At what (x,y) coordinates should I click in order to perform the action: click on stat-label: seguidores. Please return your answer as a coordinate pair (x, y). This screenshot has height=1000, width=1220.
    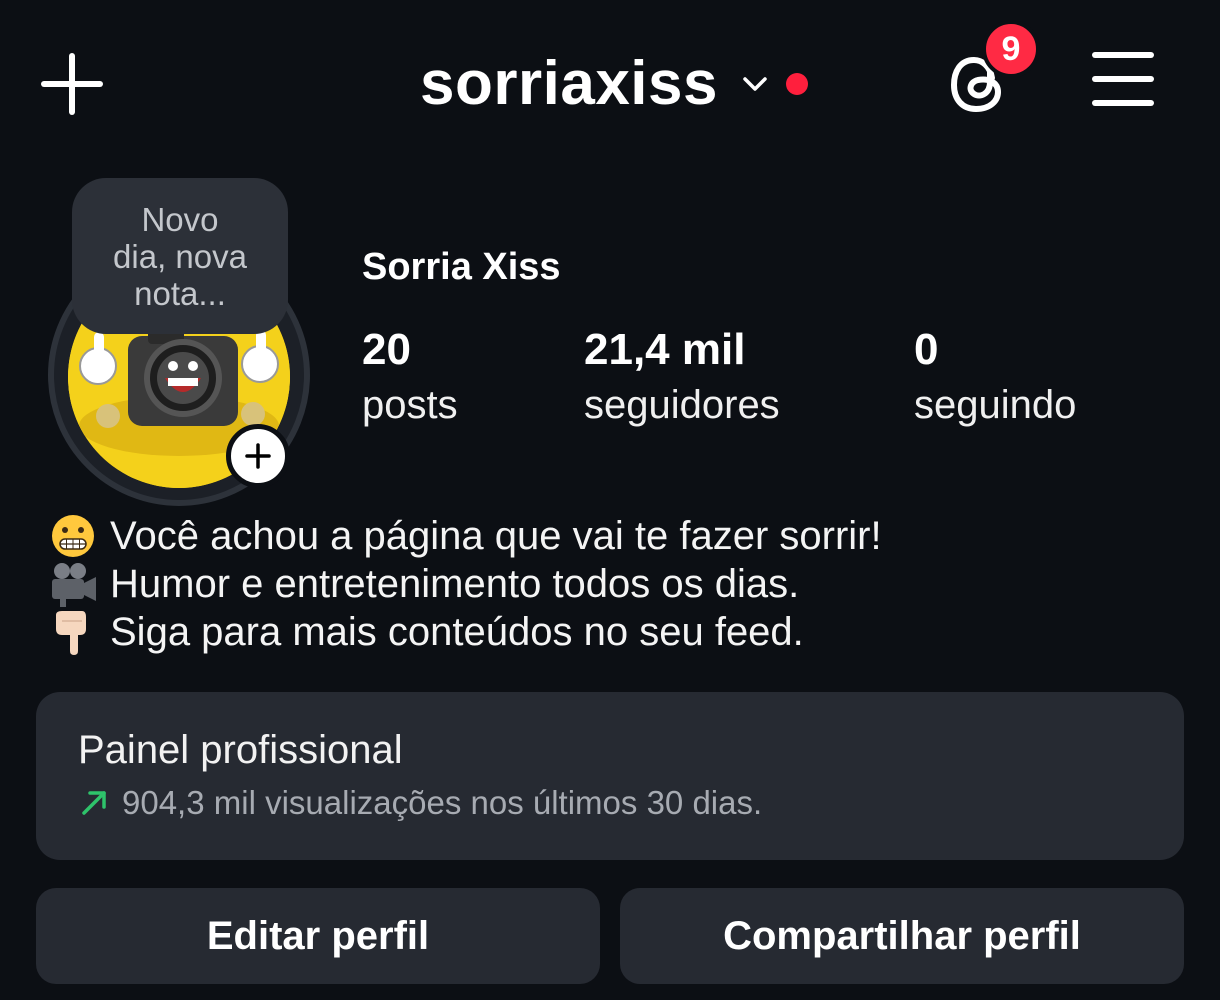
    Looking at the image, I should click on (682, 405).